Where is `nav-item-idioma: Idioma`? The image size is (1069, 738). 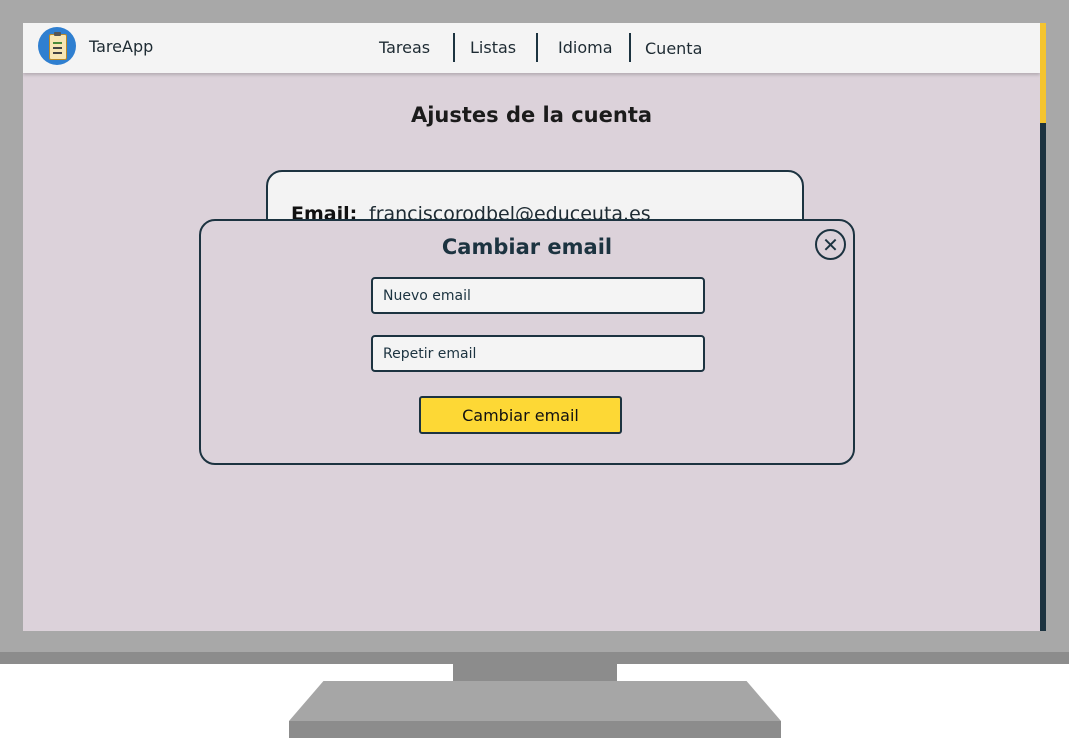 nav-item-idioma: Idioma is located at coordinates (585, 47).